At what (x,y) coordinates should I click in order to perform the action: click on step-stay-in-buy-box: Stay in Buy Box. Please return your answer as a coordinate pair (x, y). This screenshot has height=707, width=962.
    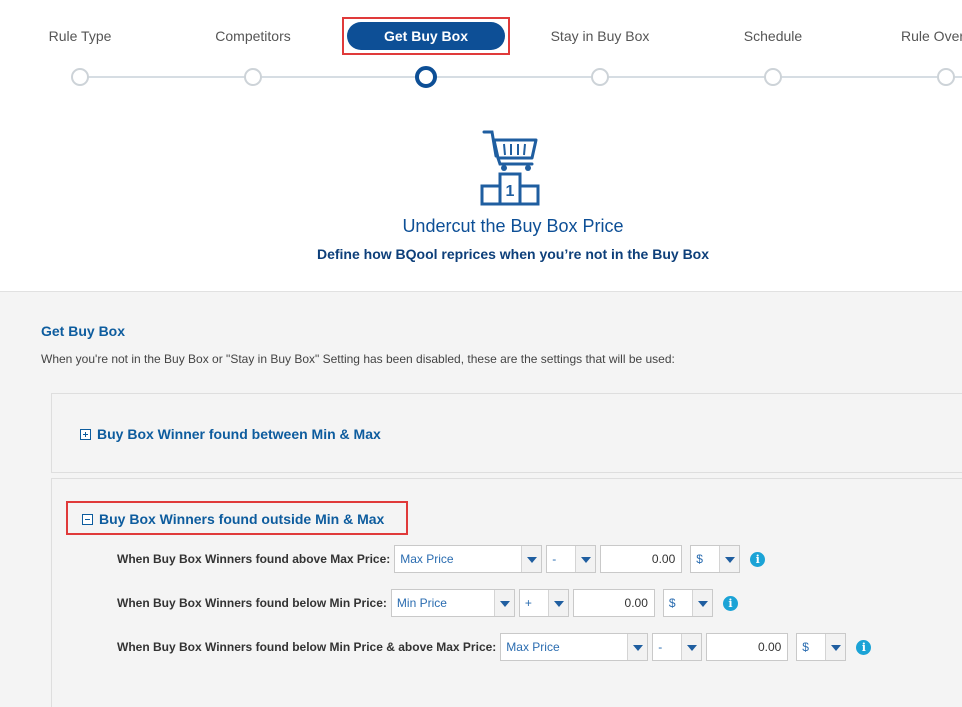
    Looking at the image, I should click on (600, 36).